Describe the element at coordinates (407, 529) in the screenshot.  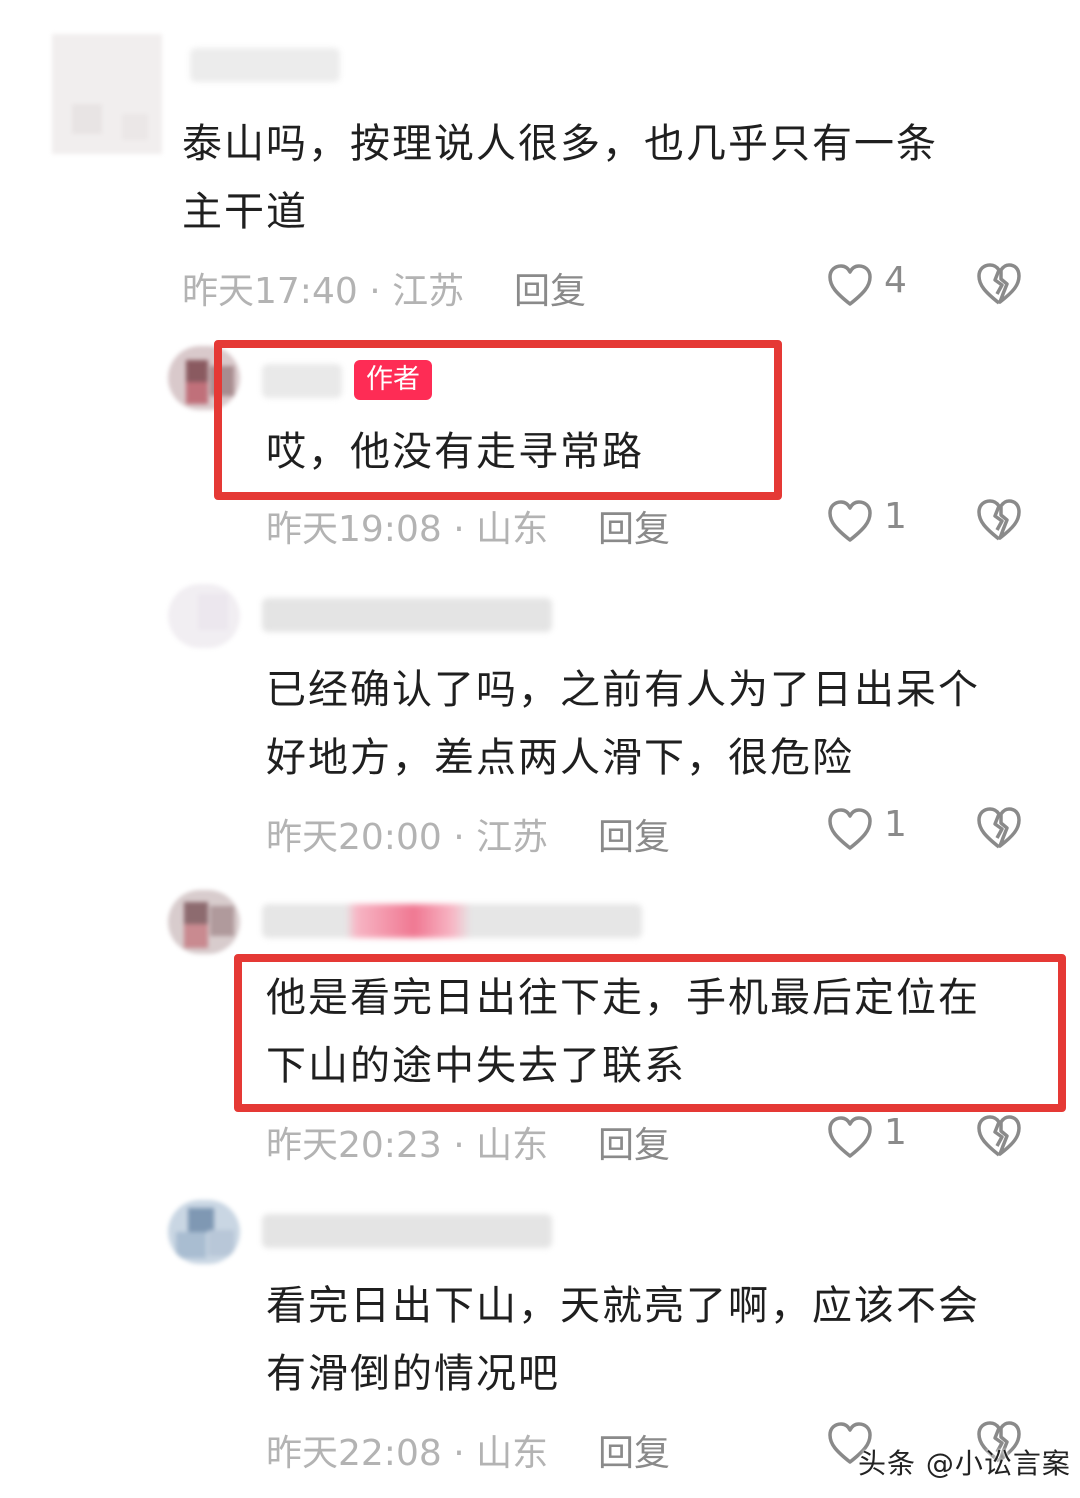
I see `comment-time-location: 昨天19:08 · 山东` at that location.